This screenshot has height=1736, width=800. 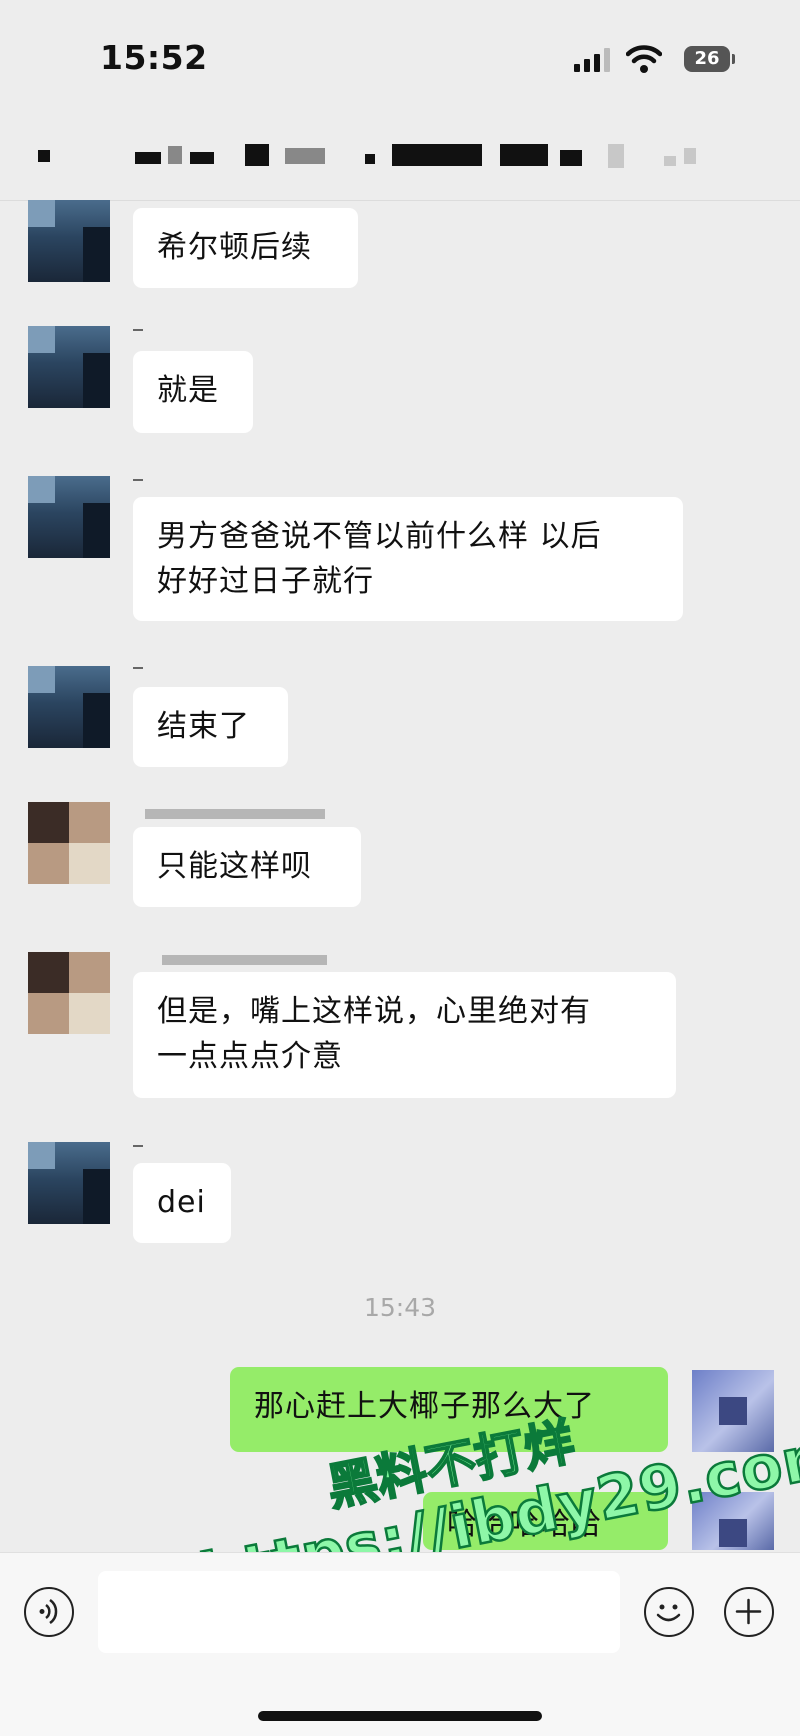 I want to click on message-bubble: 就是, so click(x=193, y=392).